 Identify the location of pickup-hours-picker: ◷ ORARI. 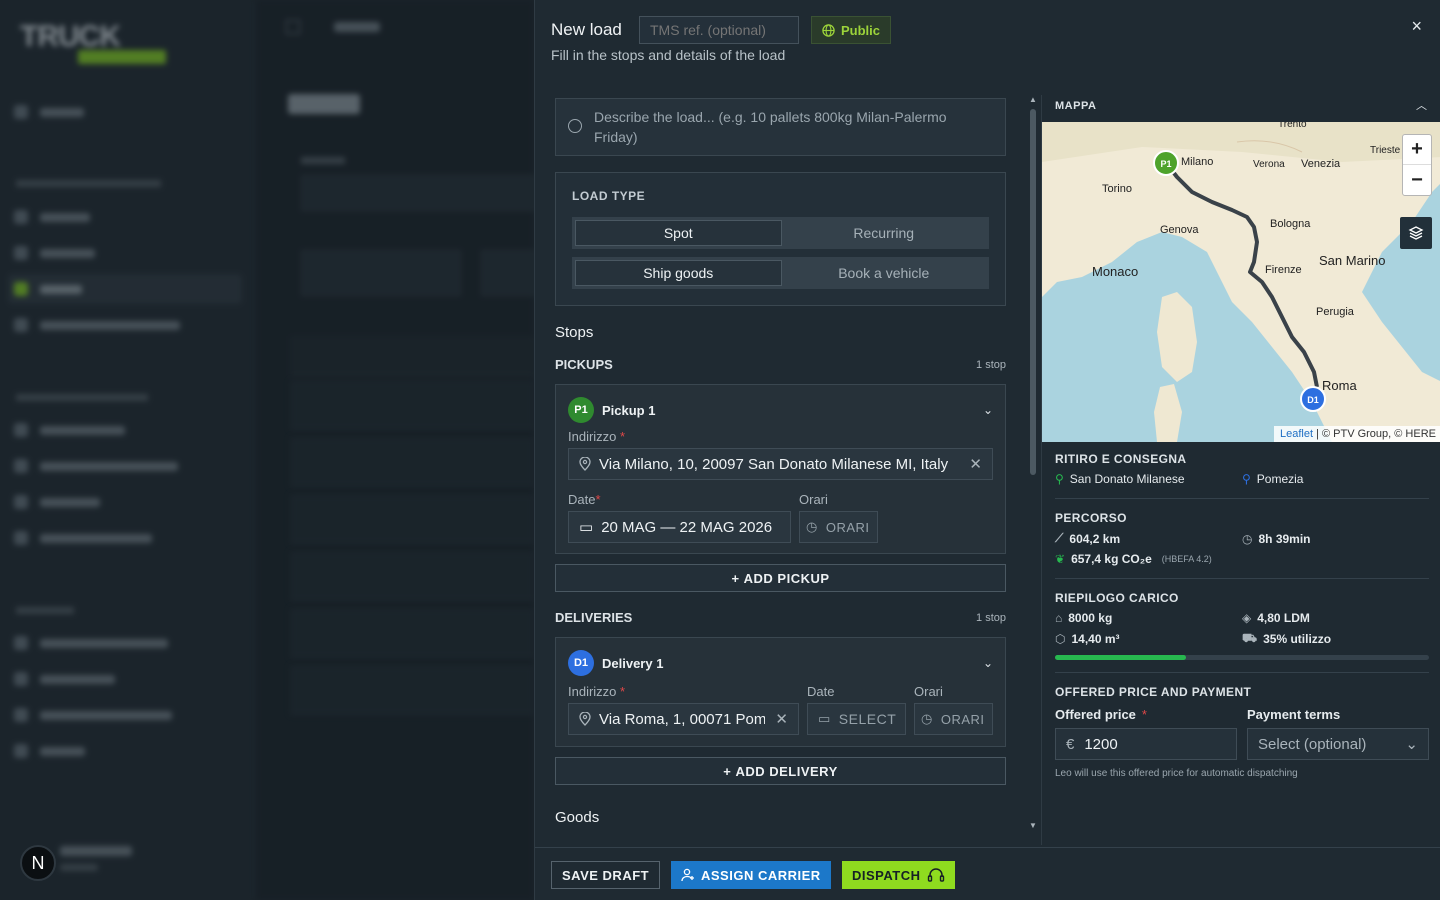
(838, 527).